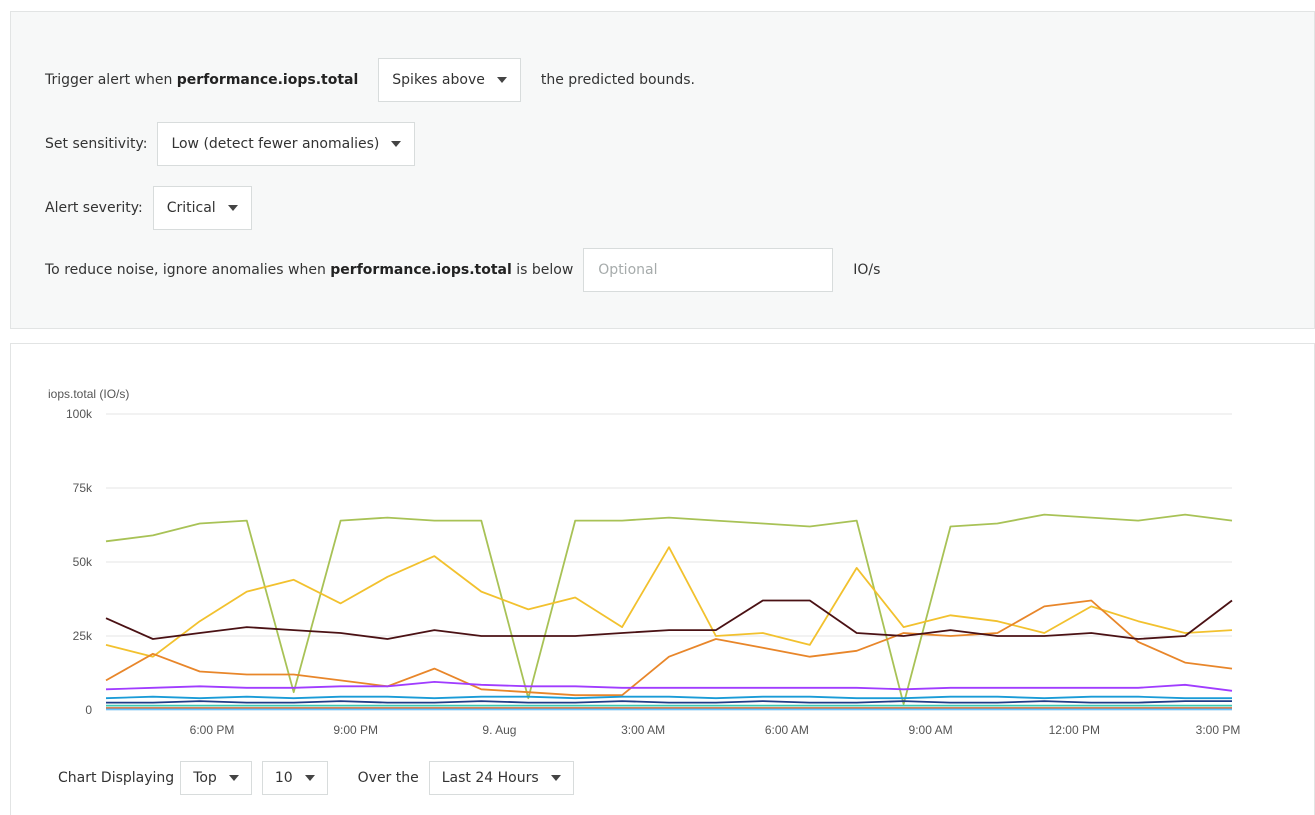 This screenshot has width=1315, height=815. I want to click on y-tick-label: 50k, so click(83, 562).